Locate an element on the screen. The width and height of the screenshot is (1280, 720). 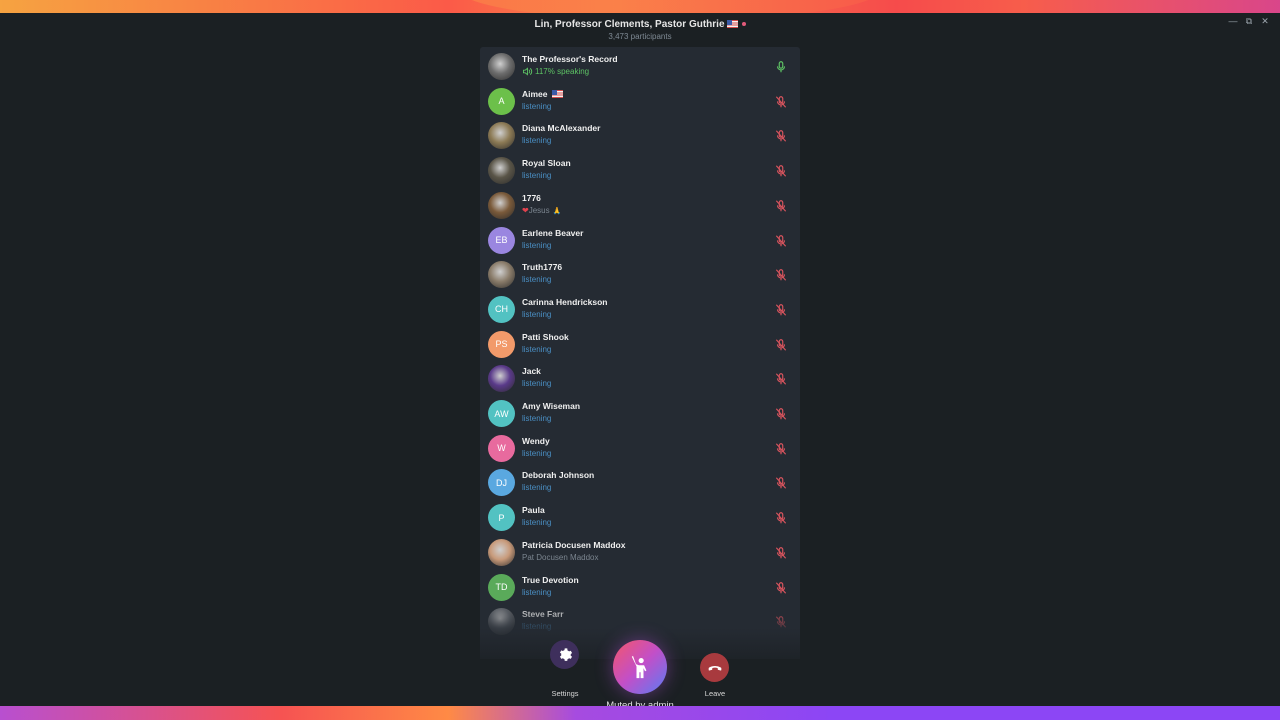
participant-row: 1776 ❤Jesus 🙏 is located at coordinates (640, 206).